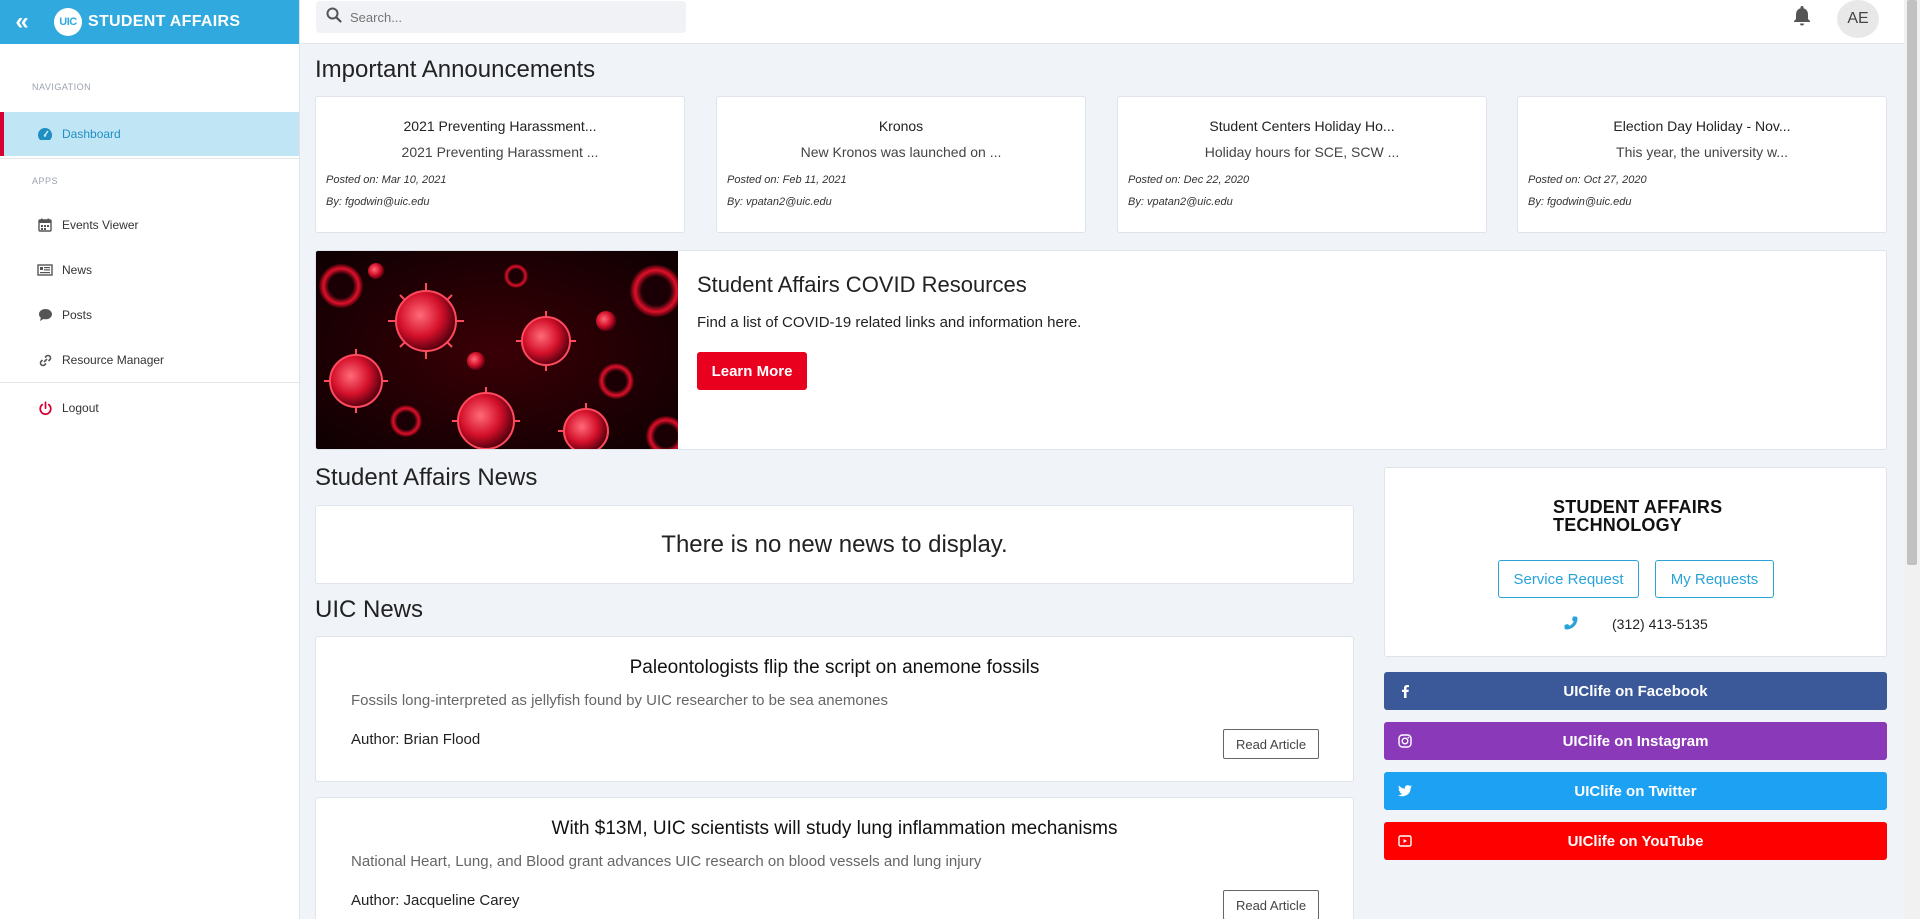 The image size is (1920, 919). Describe the element at coordinates (1405, 691) in the screenshot. I see `facebook-icon` at that location.